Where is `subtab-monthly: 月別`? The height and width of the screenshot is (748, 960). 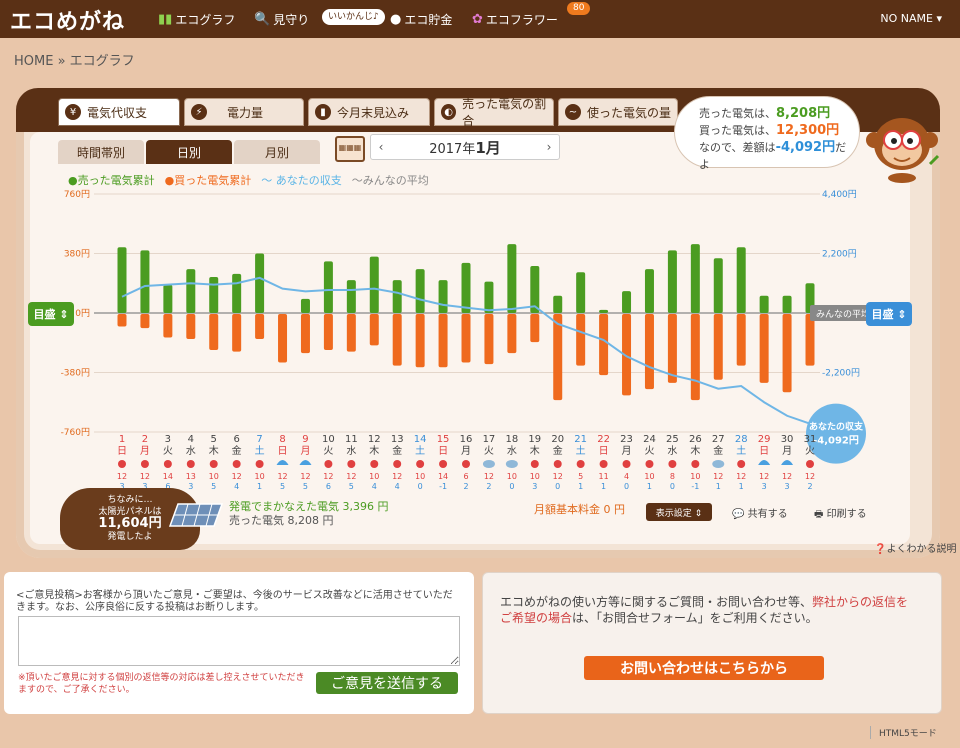 subtab-monthly: 月別 is located at coordinates (277, 152).